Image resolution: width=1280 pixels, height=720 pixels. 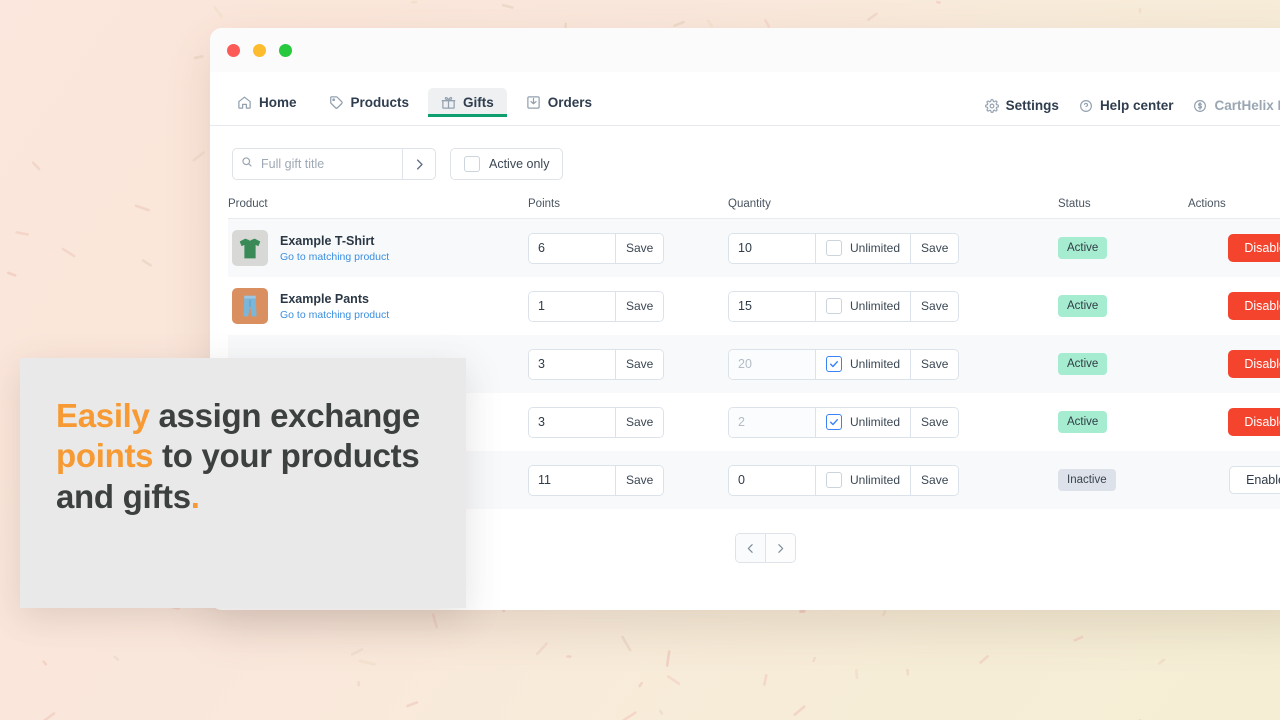 I want to click on promo-segment-0: Easily, so click(x=103, y=415).